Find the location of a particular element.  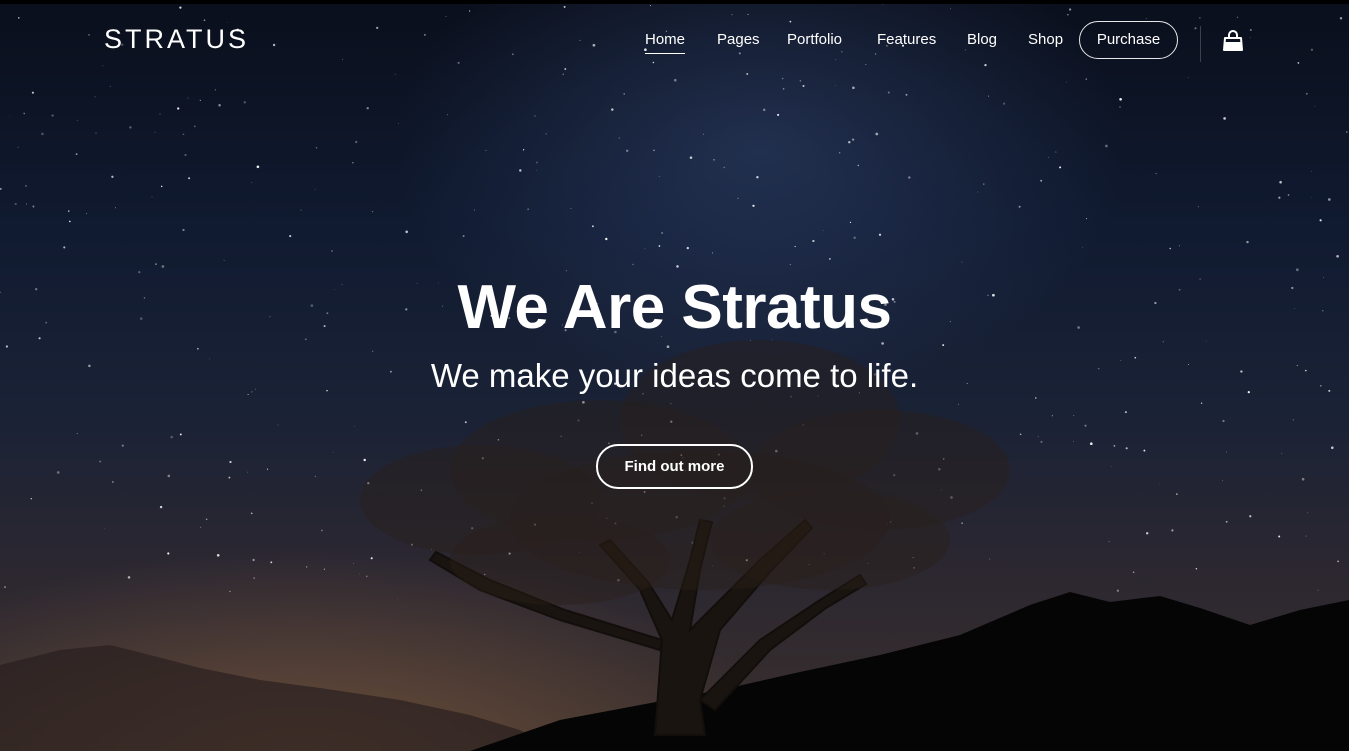

nav-divider is located at coordinates (1200, 44).